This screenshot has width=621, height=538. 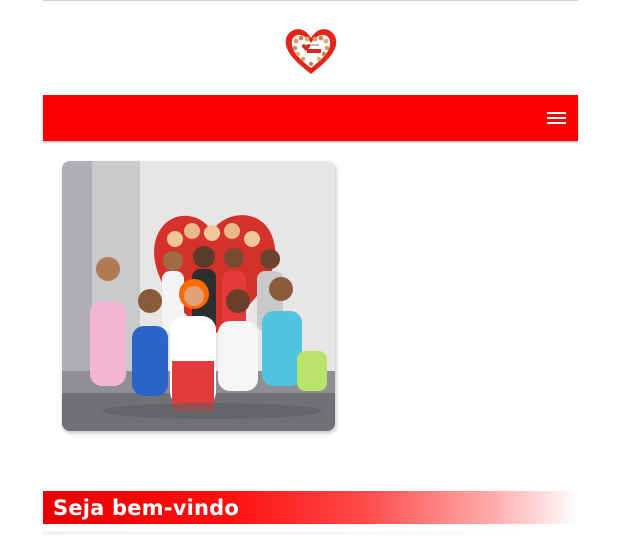 I want to click on welcome-underline, so click(x=310, y=533).